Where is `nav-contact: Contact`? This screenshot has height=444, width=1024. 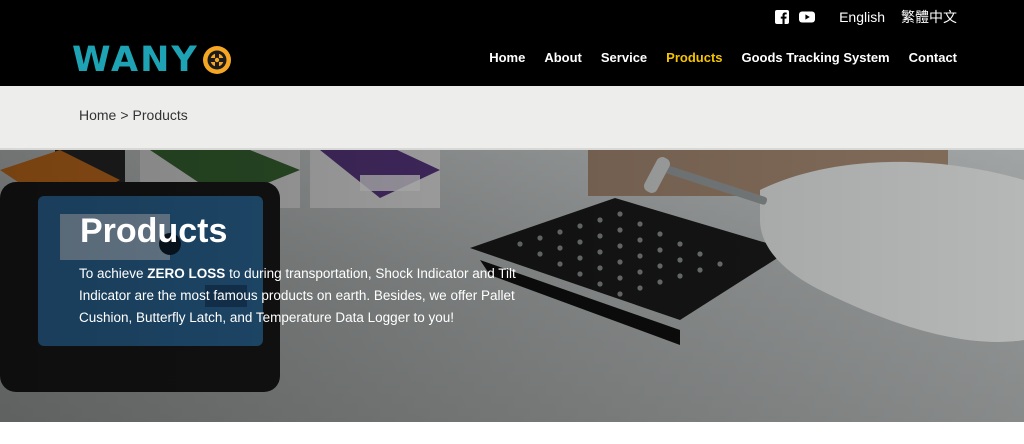 nav-contact: Contact is located at coordinates (933, 57).